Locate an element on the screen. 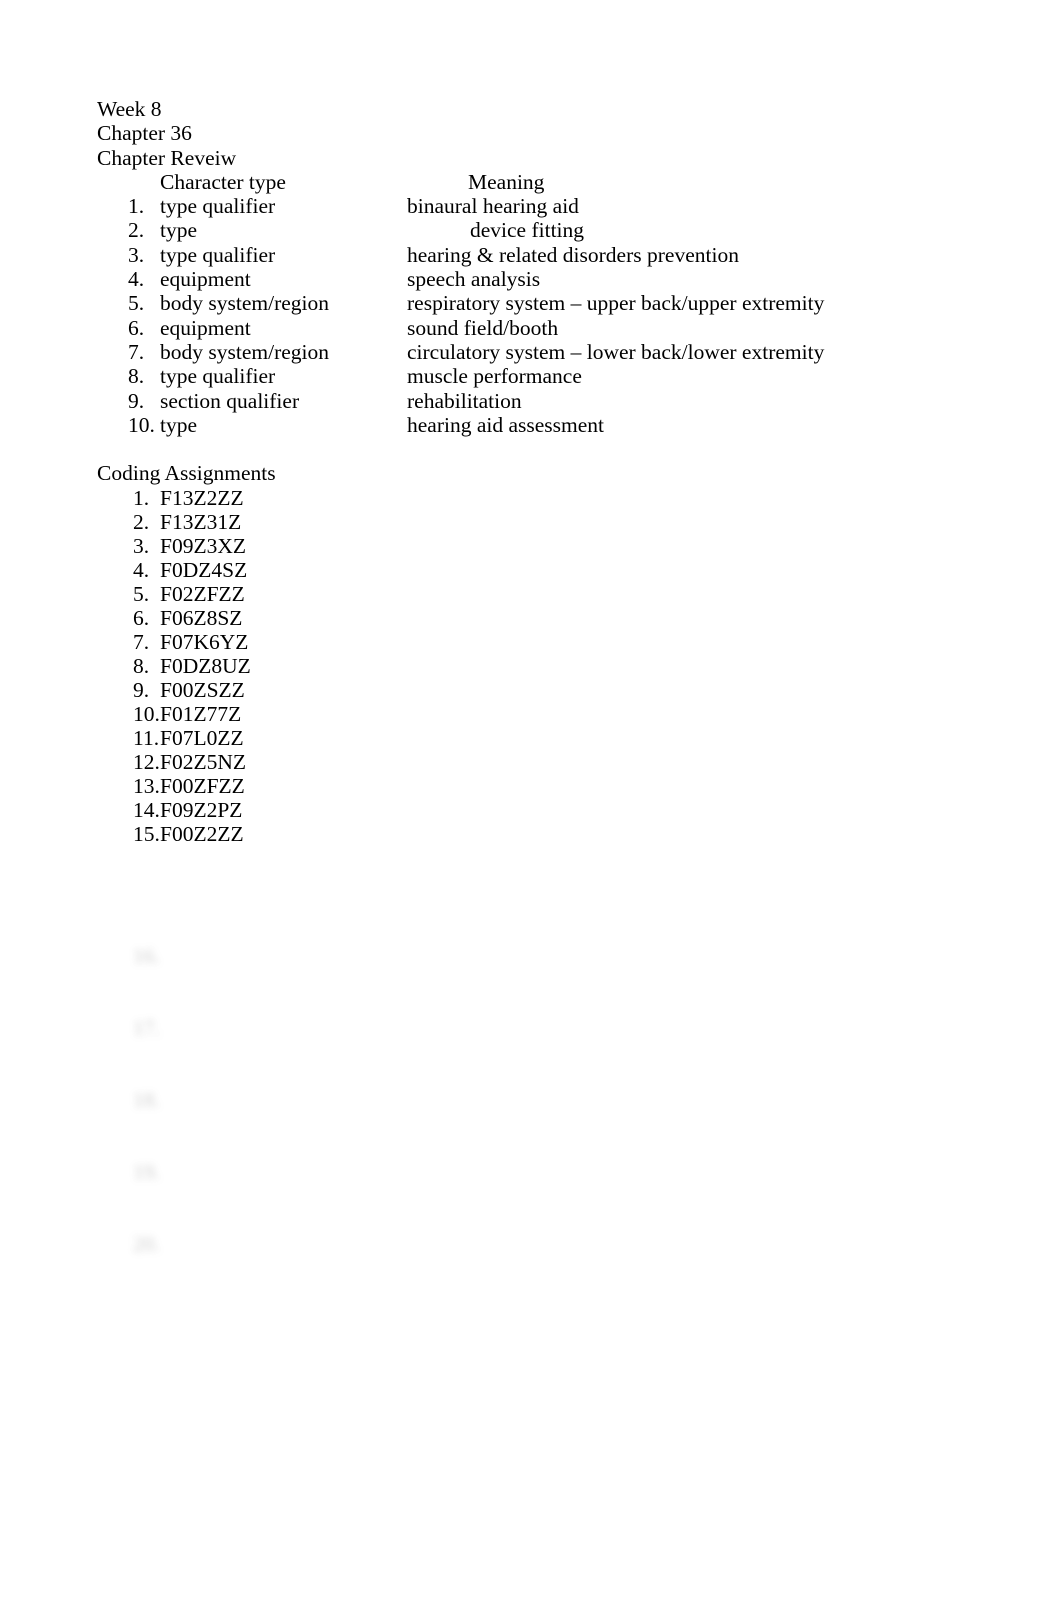  coding-item-number: 6. is located at coordinates (141, 617).